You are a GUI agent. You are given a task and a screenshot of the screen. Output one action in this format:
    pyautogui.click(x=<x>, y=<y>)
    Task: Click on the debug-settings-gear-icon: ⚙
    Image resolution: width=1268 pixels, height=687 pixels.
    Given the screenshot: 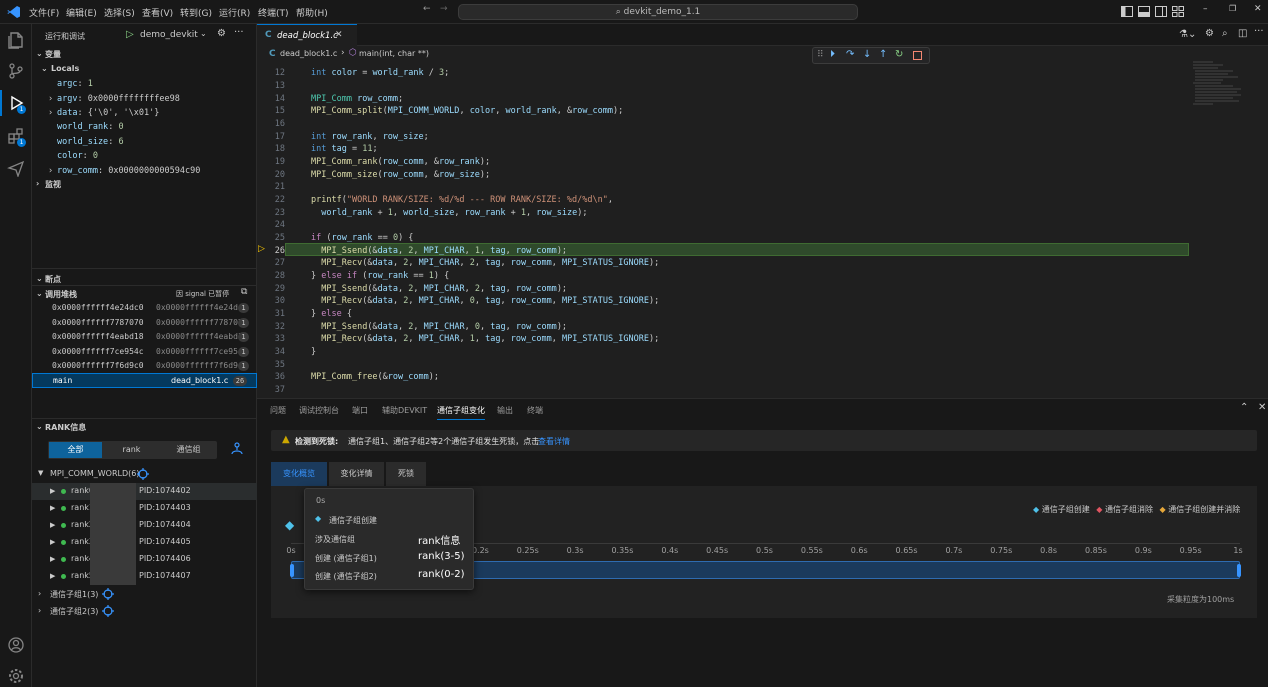 What is the action you would take?
    pyautogui.click(x=221, y=33)
    